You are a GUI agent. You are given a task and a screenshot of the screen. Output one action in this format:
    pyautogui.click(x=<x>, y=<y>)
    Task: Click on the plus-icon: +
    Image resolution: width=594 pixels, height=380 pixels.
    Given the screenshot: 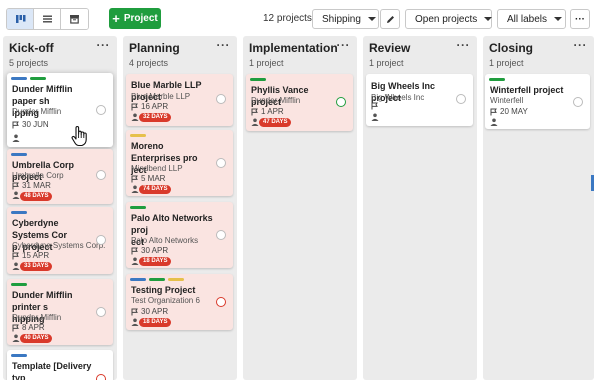 What is the action you would take?
    pyautogui.click(x=116, y=18)
    